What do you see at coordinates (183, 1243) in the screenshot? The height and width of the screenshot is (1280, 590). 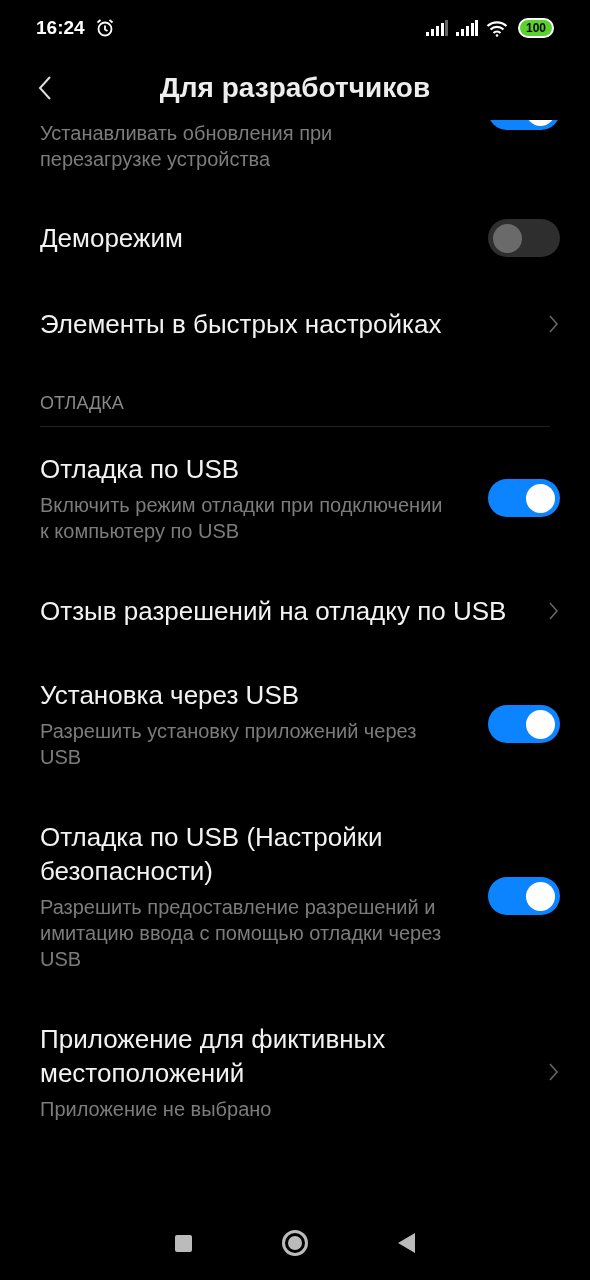 I see `recents-button` at bounding box center [183, 1243].